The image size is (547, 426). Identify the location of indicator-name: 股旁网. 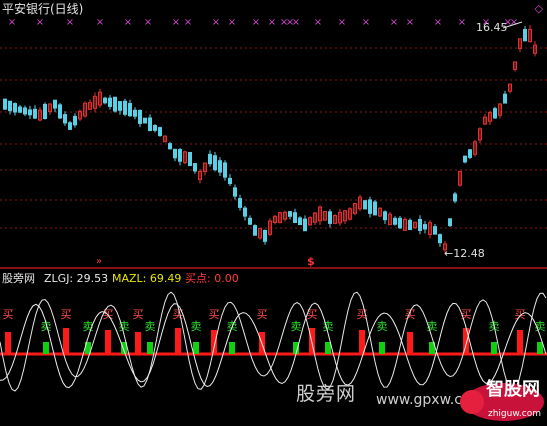
(18, 278).